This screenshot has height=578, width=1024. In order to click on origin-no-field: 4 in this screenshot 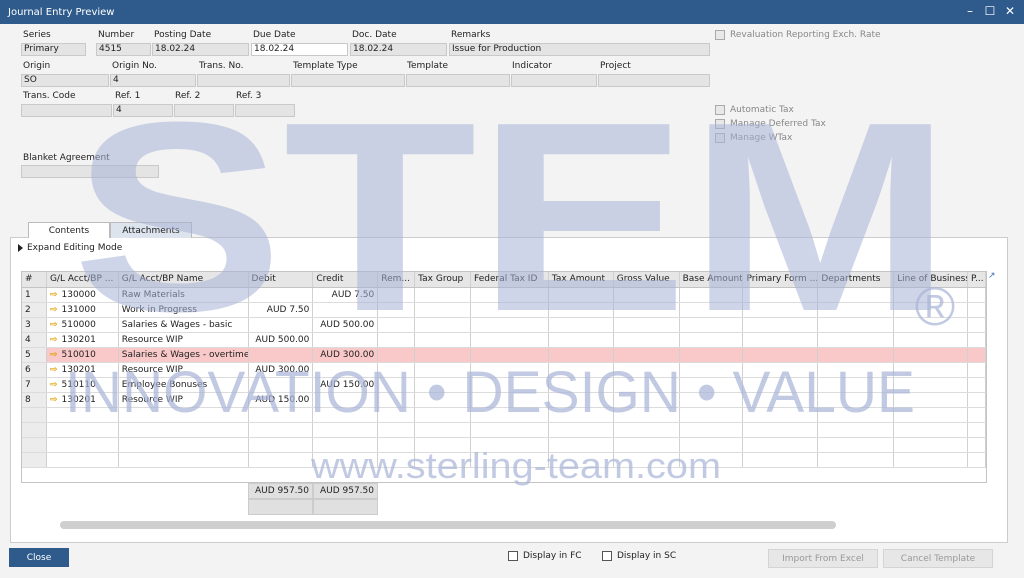, I will do `click(153, 80)`.